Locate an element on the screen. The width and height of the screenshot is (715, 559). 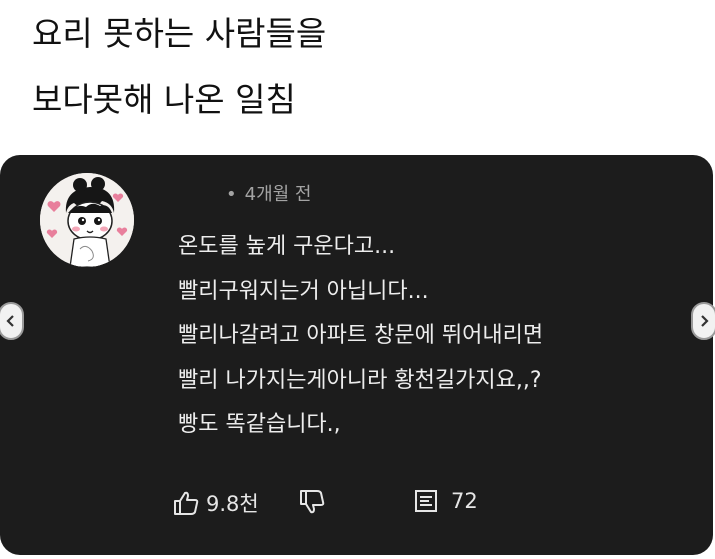
comment-line: 빨리나갈려고 아파트 창문에 뛰어내리면 is located at coordinates (361, 335).